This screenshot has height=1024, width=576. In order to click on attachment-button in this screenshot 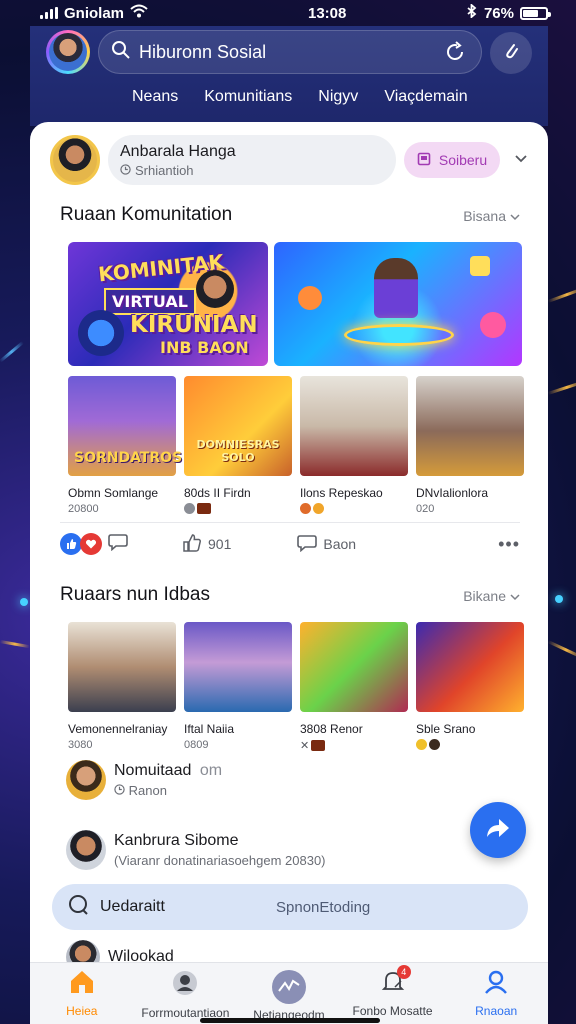, I will do `click(511, 53)`.